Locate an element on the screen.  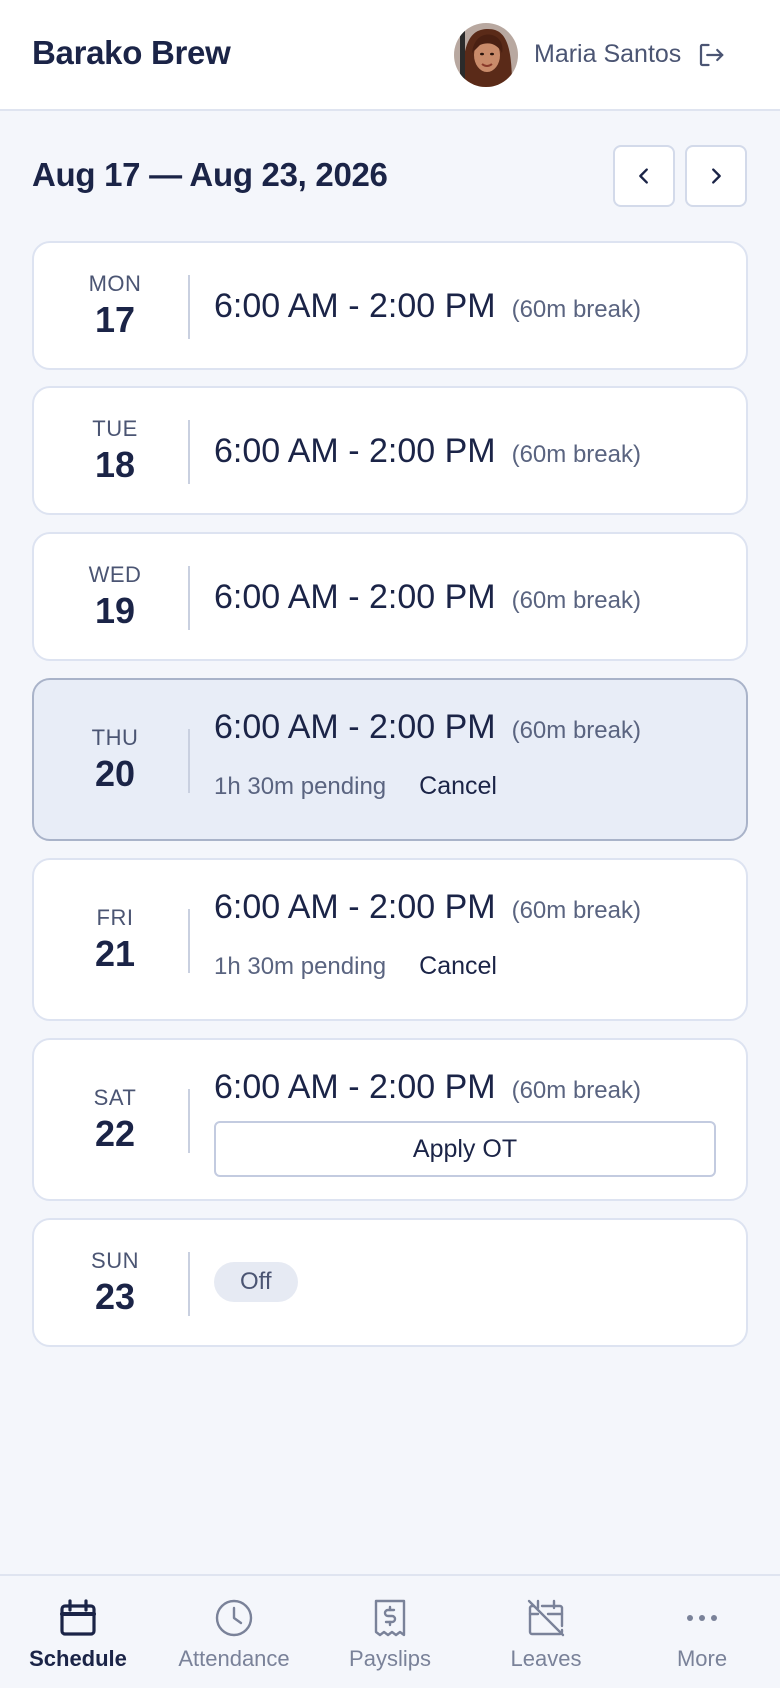
next-week-button is located at coordinates (716, 176).